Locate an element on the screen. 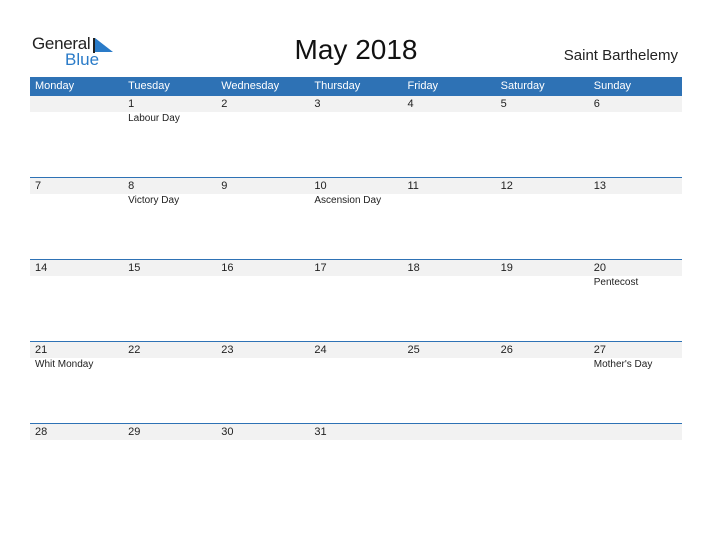 The height and width of the screenshot is (550, 712). day-number: 26 is located at coordinates (506, 350).